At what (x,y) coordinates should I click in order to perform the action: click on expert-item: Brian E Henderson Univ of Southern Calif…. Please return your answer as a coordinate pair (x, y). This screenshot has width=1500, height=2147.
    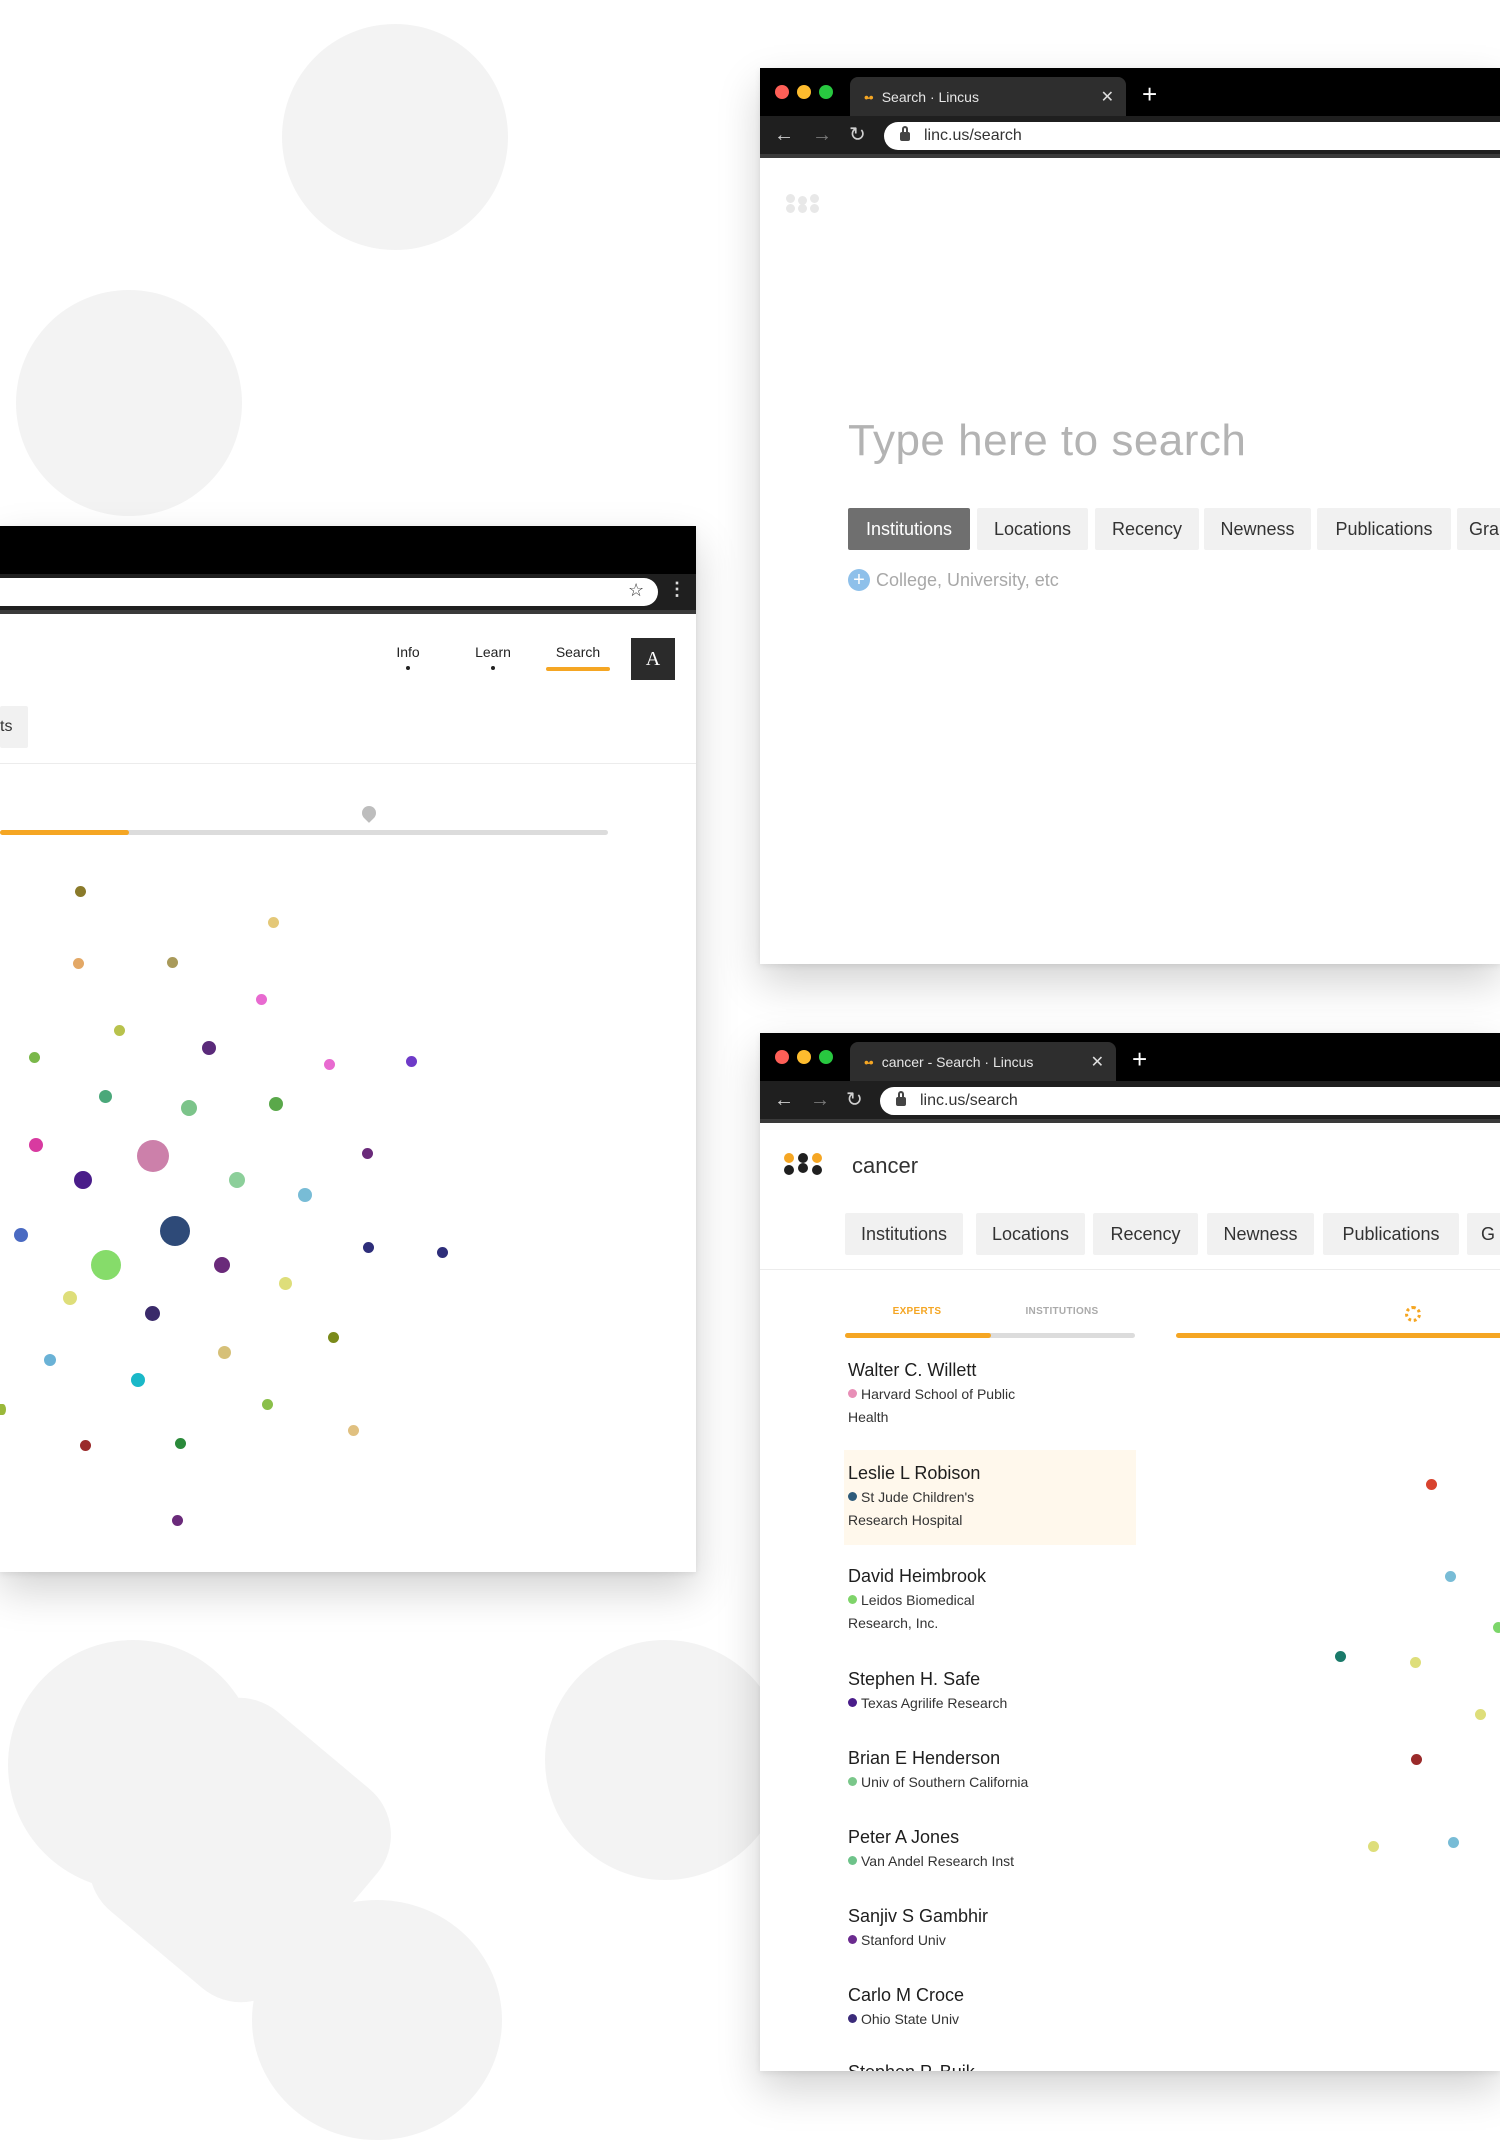
    Looking at the image, I should click on (994, 1771).